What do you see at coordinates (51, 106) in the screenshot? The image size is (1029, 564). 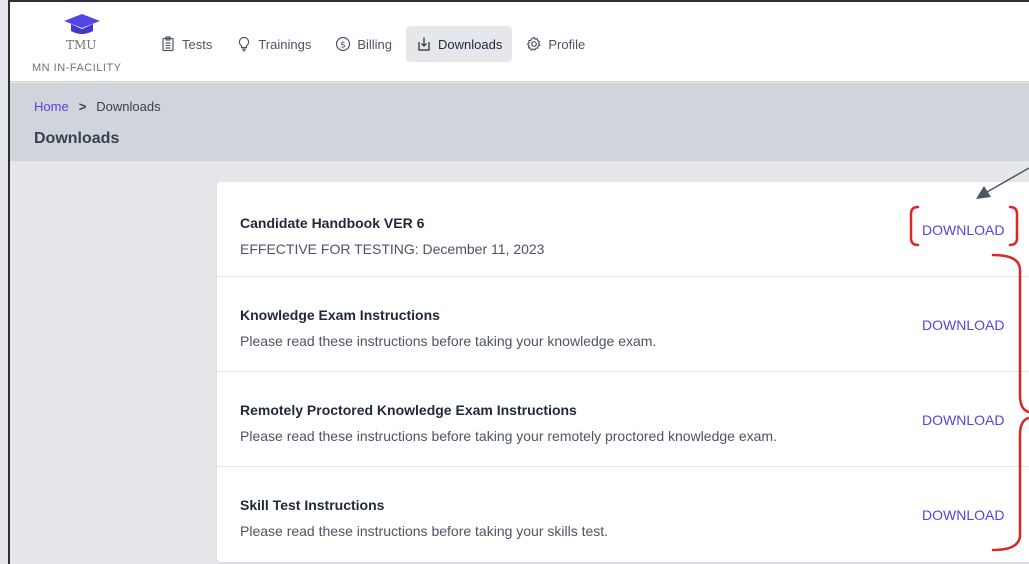 I see `breadcrumb-home-link: Home` at bounding box center [51, 106].